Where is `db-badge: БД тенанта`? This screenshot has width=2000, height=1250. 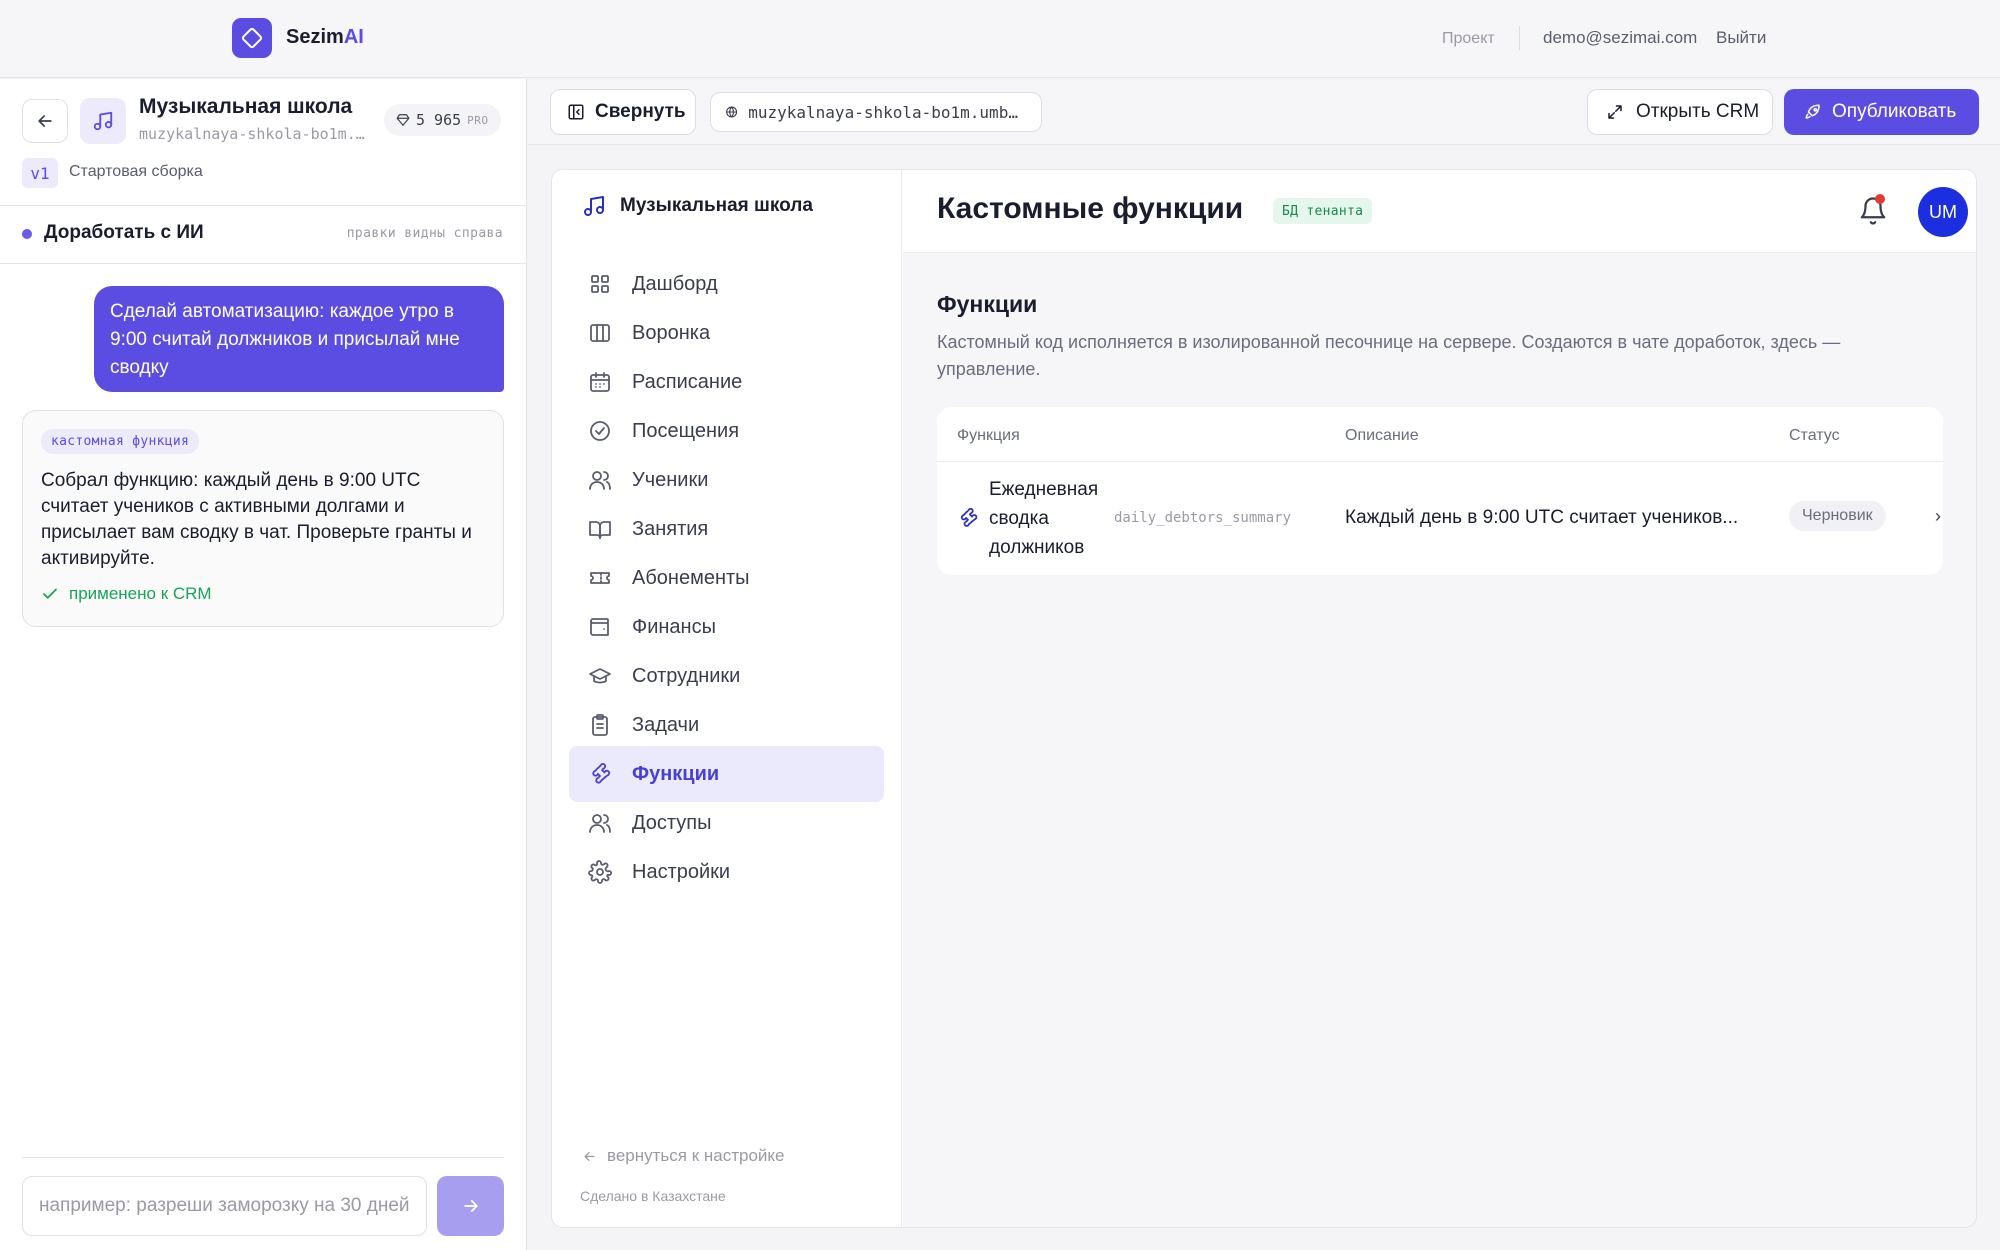 db-badge: БД тенанта is located at coordinates (1323, 211).